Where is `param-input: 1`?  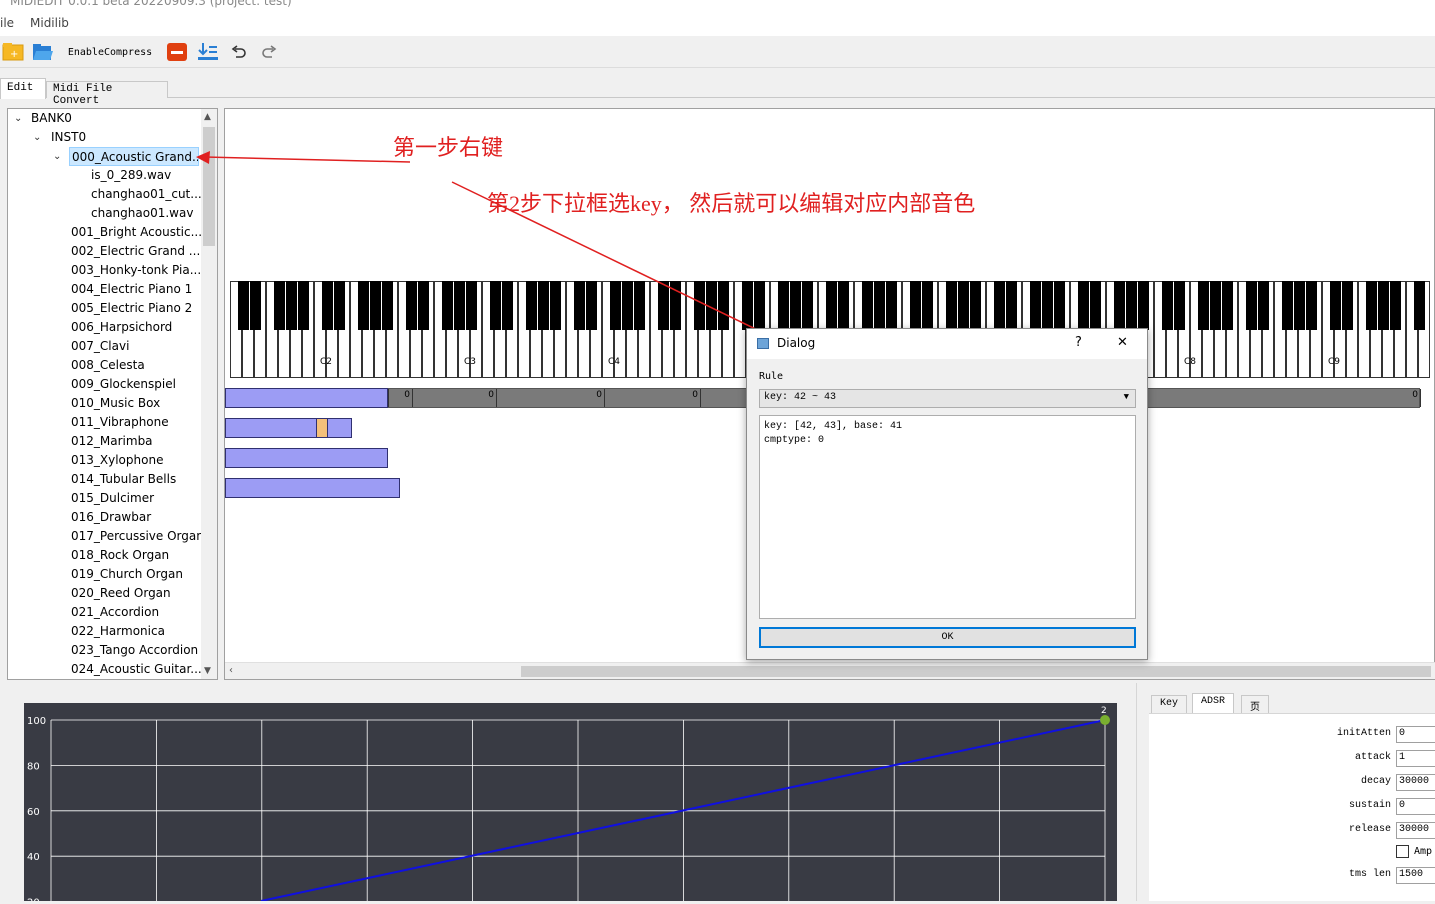
param-input: 1 is located at coordinates (1415, 758).